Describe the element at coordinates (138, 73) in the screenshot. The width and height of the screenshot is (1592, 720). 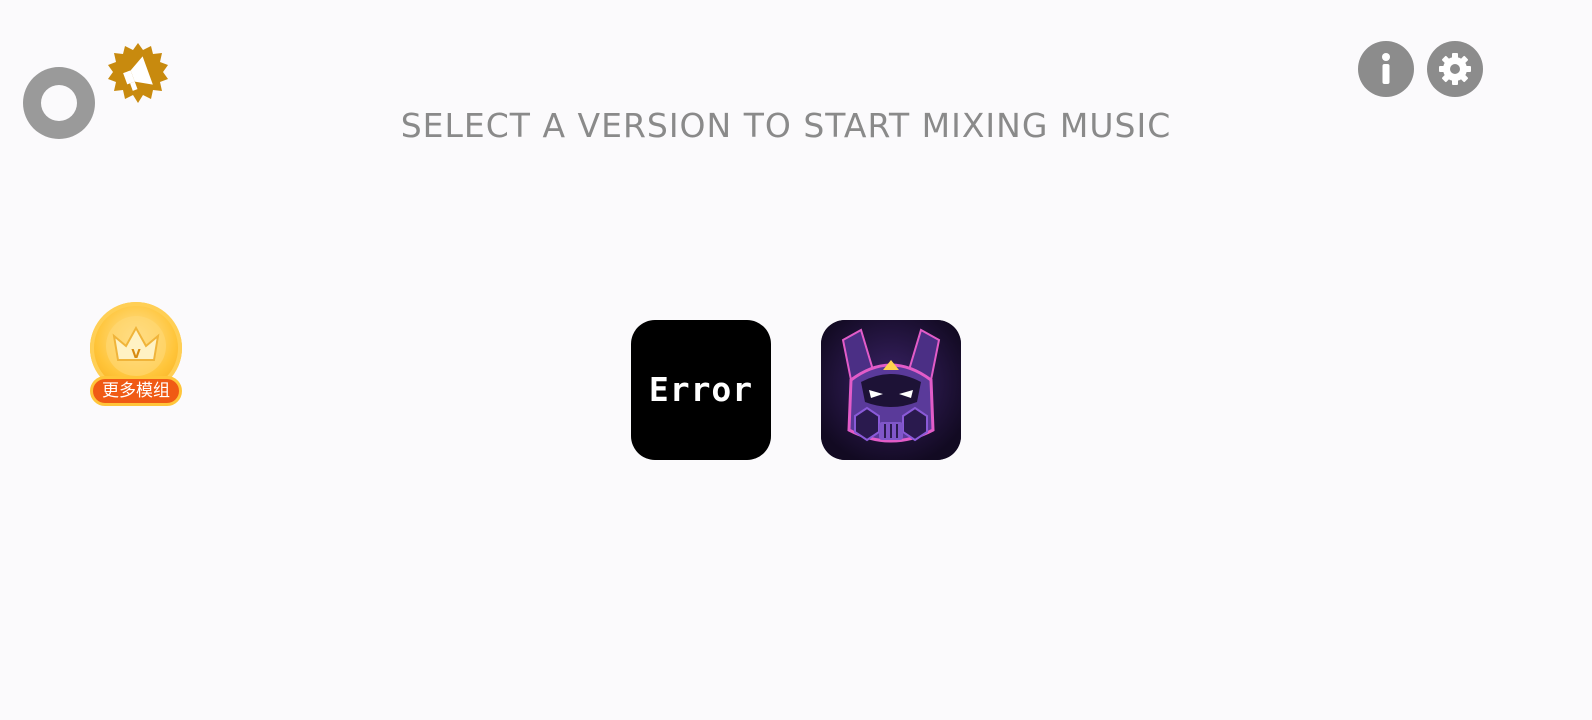
I see `megaphone-icon` at that location.